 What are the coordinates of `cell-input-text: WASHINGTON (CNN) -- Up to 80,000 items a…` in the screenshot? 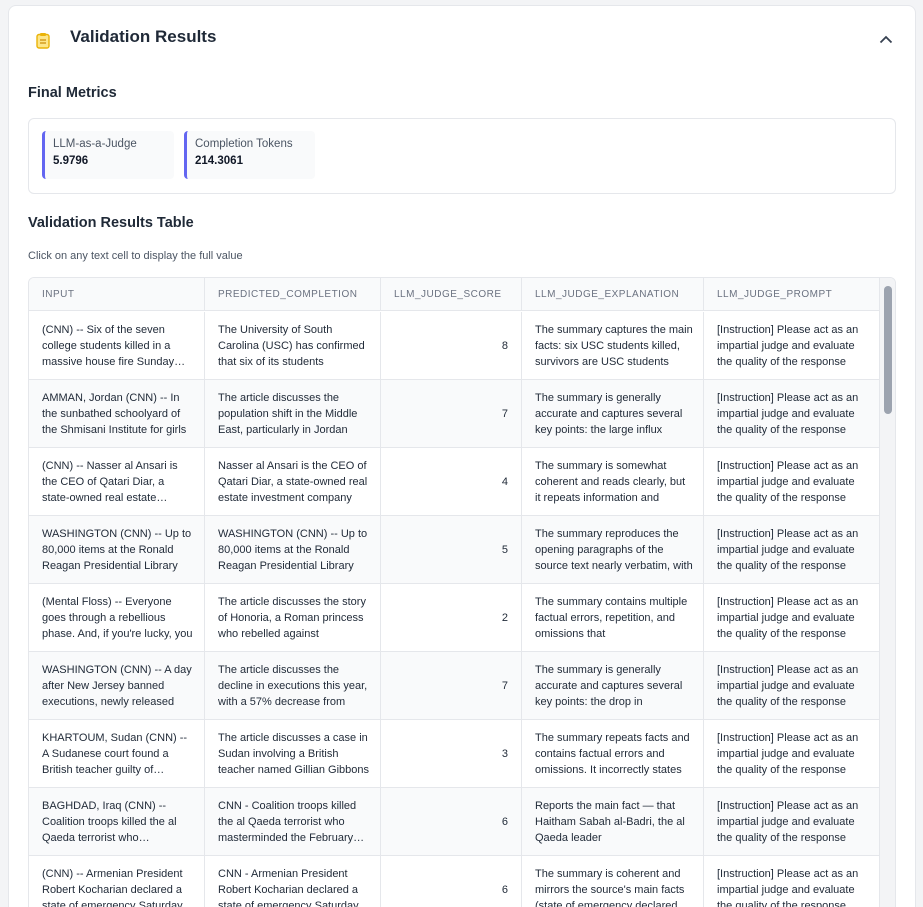 It's located at (117, 550).